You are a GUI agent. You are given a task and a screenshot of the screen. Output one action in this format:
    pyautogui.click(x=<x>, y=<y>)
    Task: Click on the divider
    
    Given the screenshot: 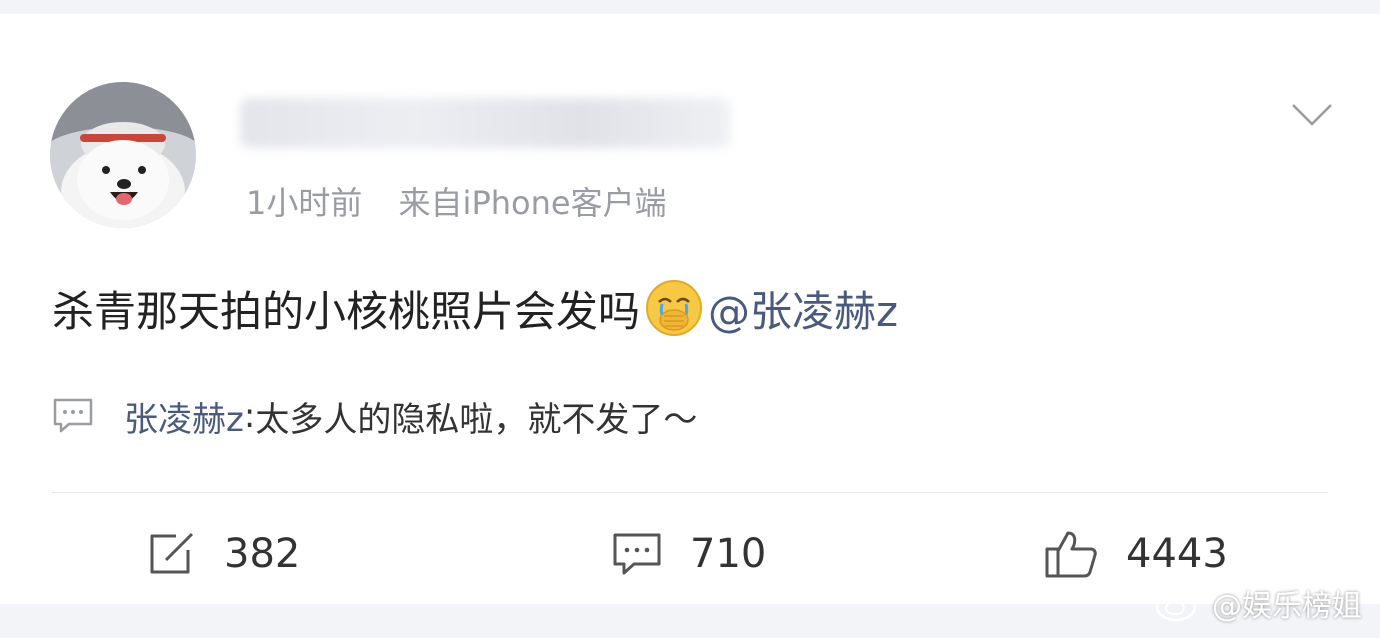 What is the action you would take?
    pyautogui.click(x=690, y=492)
    